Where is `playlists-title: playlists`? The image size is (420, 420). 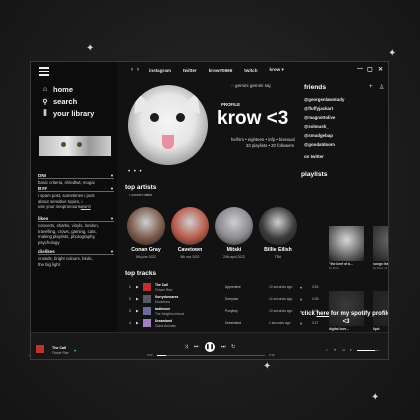
playlists-title: playlists is located at coordinates (314, 174).